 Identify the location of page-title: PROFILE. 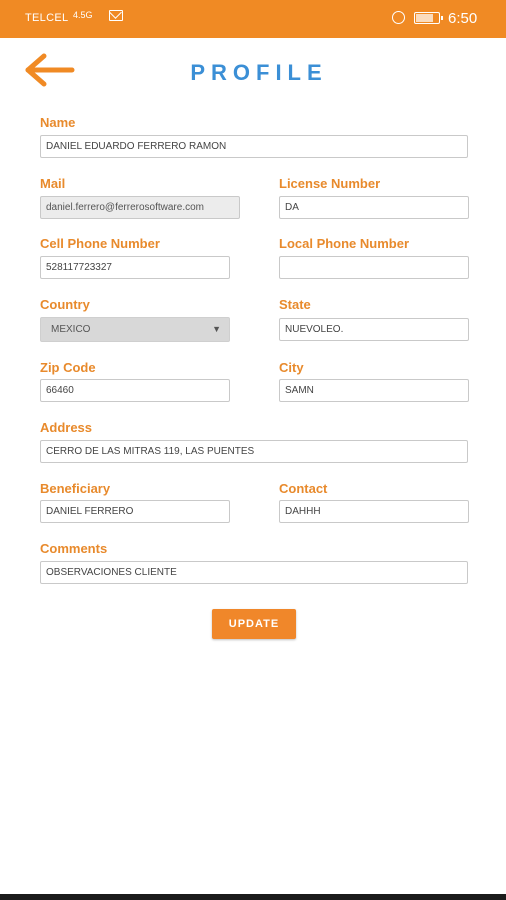
(259, 72).